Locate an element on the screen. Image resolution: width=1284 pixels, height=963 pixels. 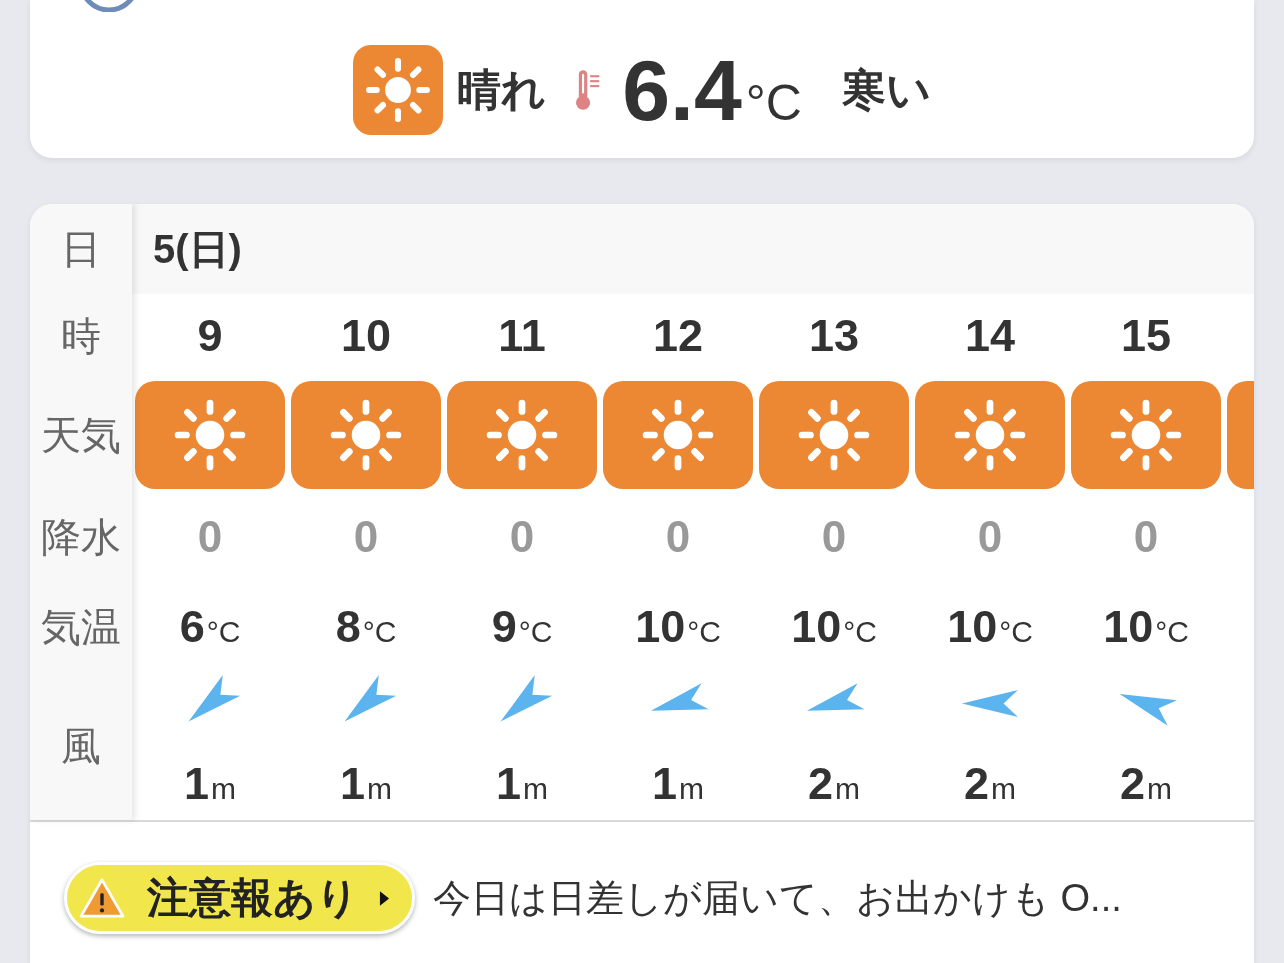
row-label: 日 is located at coordinates (81, 249).